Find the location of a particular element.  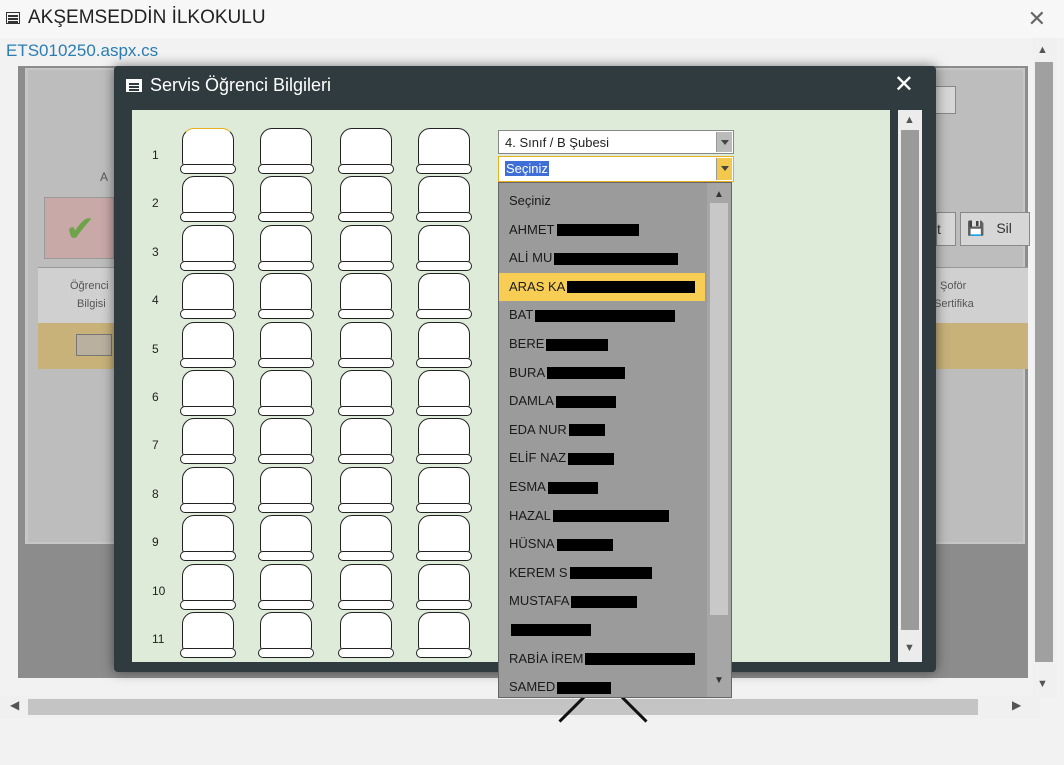

page-horizontal-scrollbar: ◀ ▶ is located at coordinates (520, 707).